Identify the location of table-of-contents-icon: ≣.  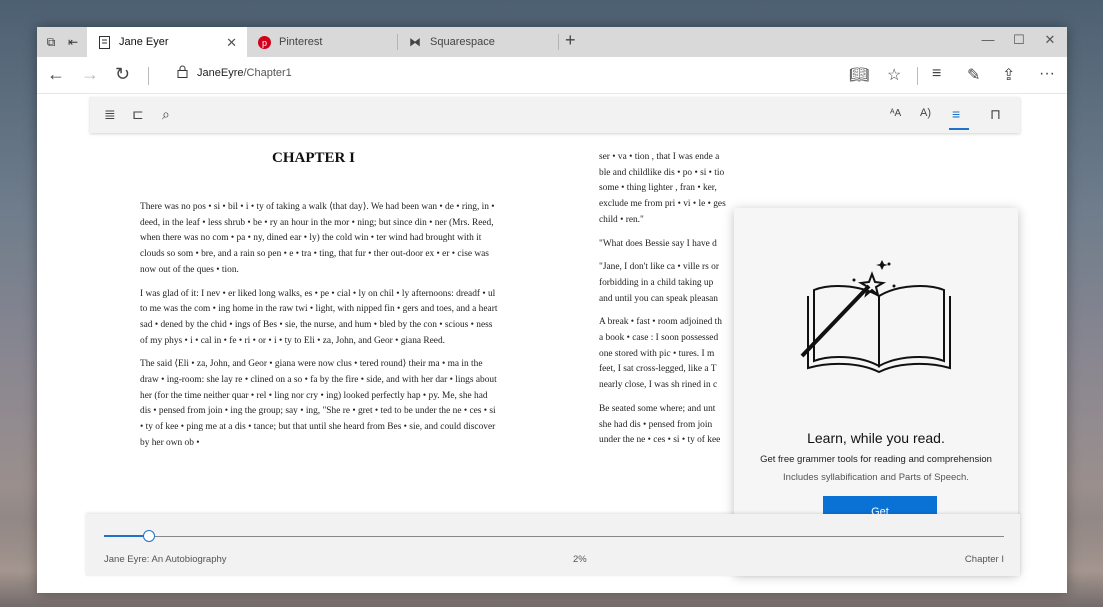
(110, 114).